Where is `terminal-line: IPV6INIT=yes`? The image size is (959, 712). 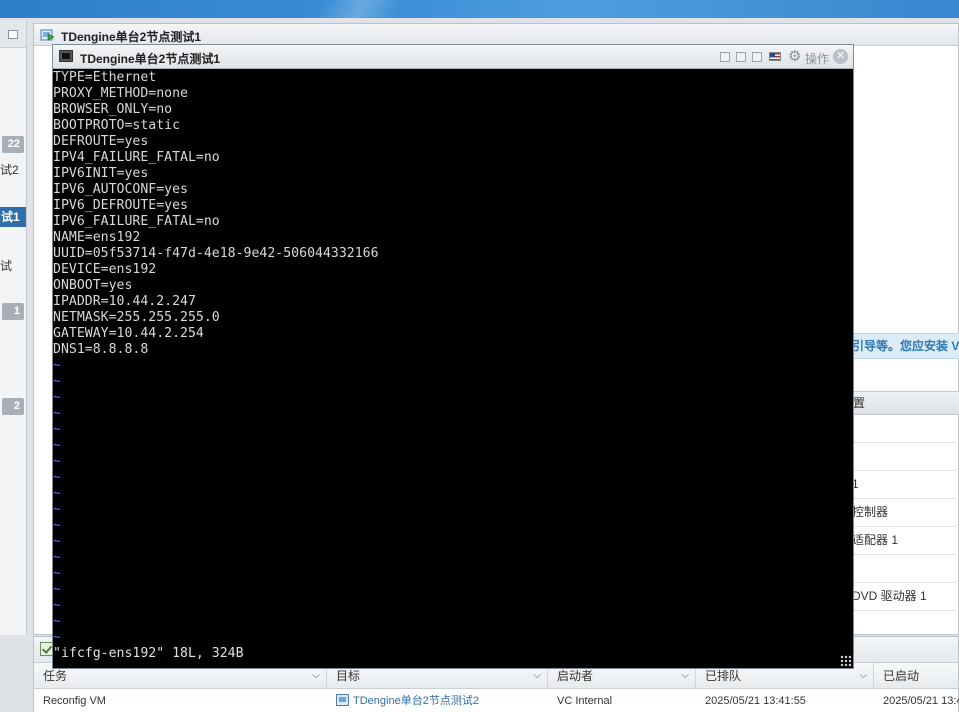
terminal-line: IPV6INIT=yes is located at coordinates (101, 173).